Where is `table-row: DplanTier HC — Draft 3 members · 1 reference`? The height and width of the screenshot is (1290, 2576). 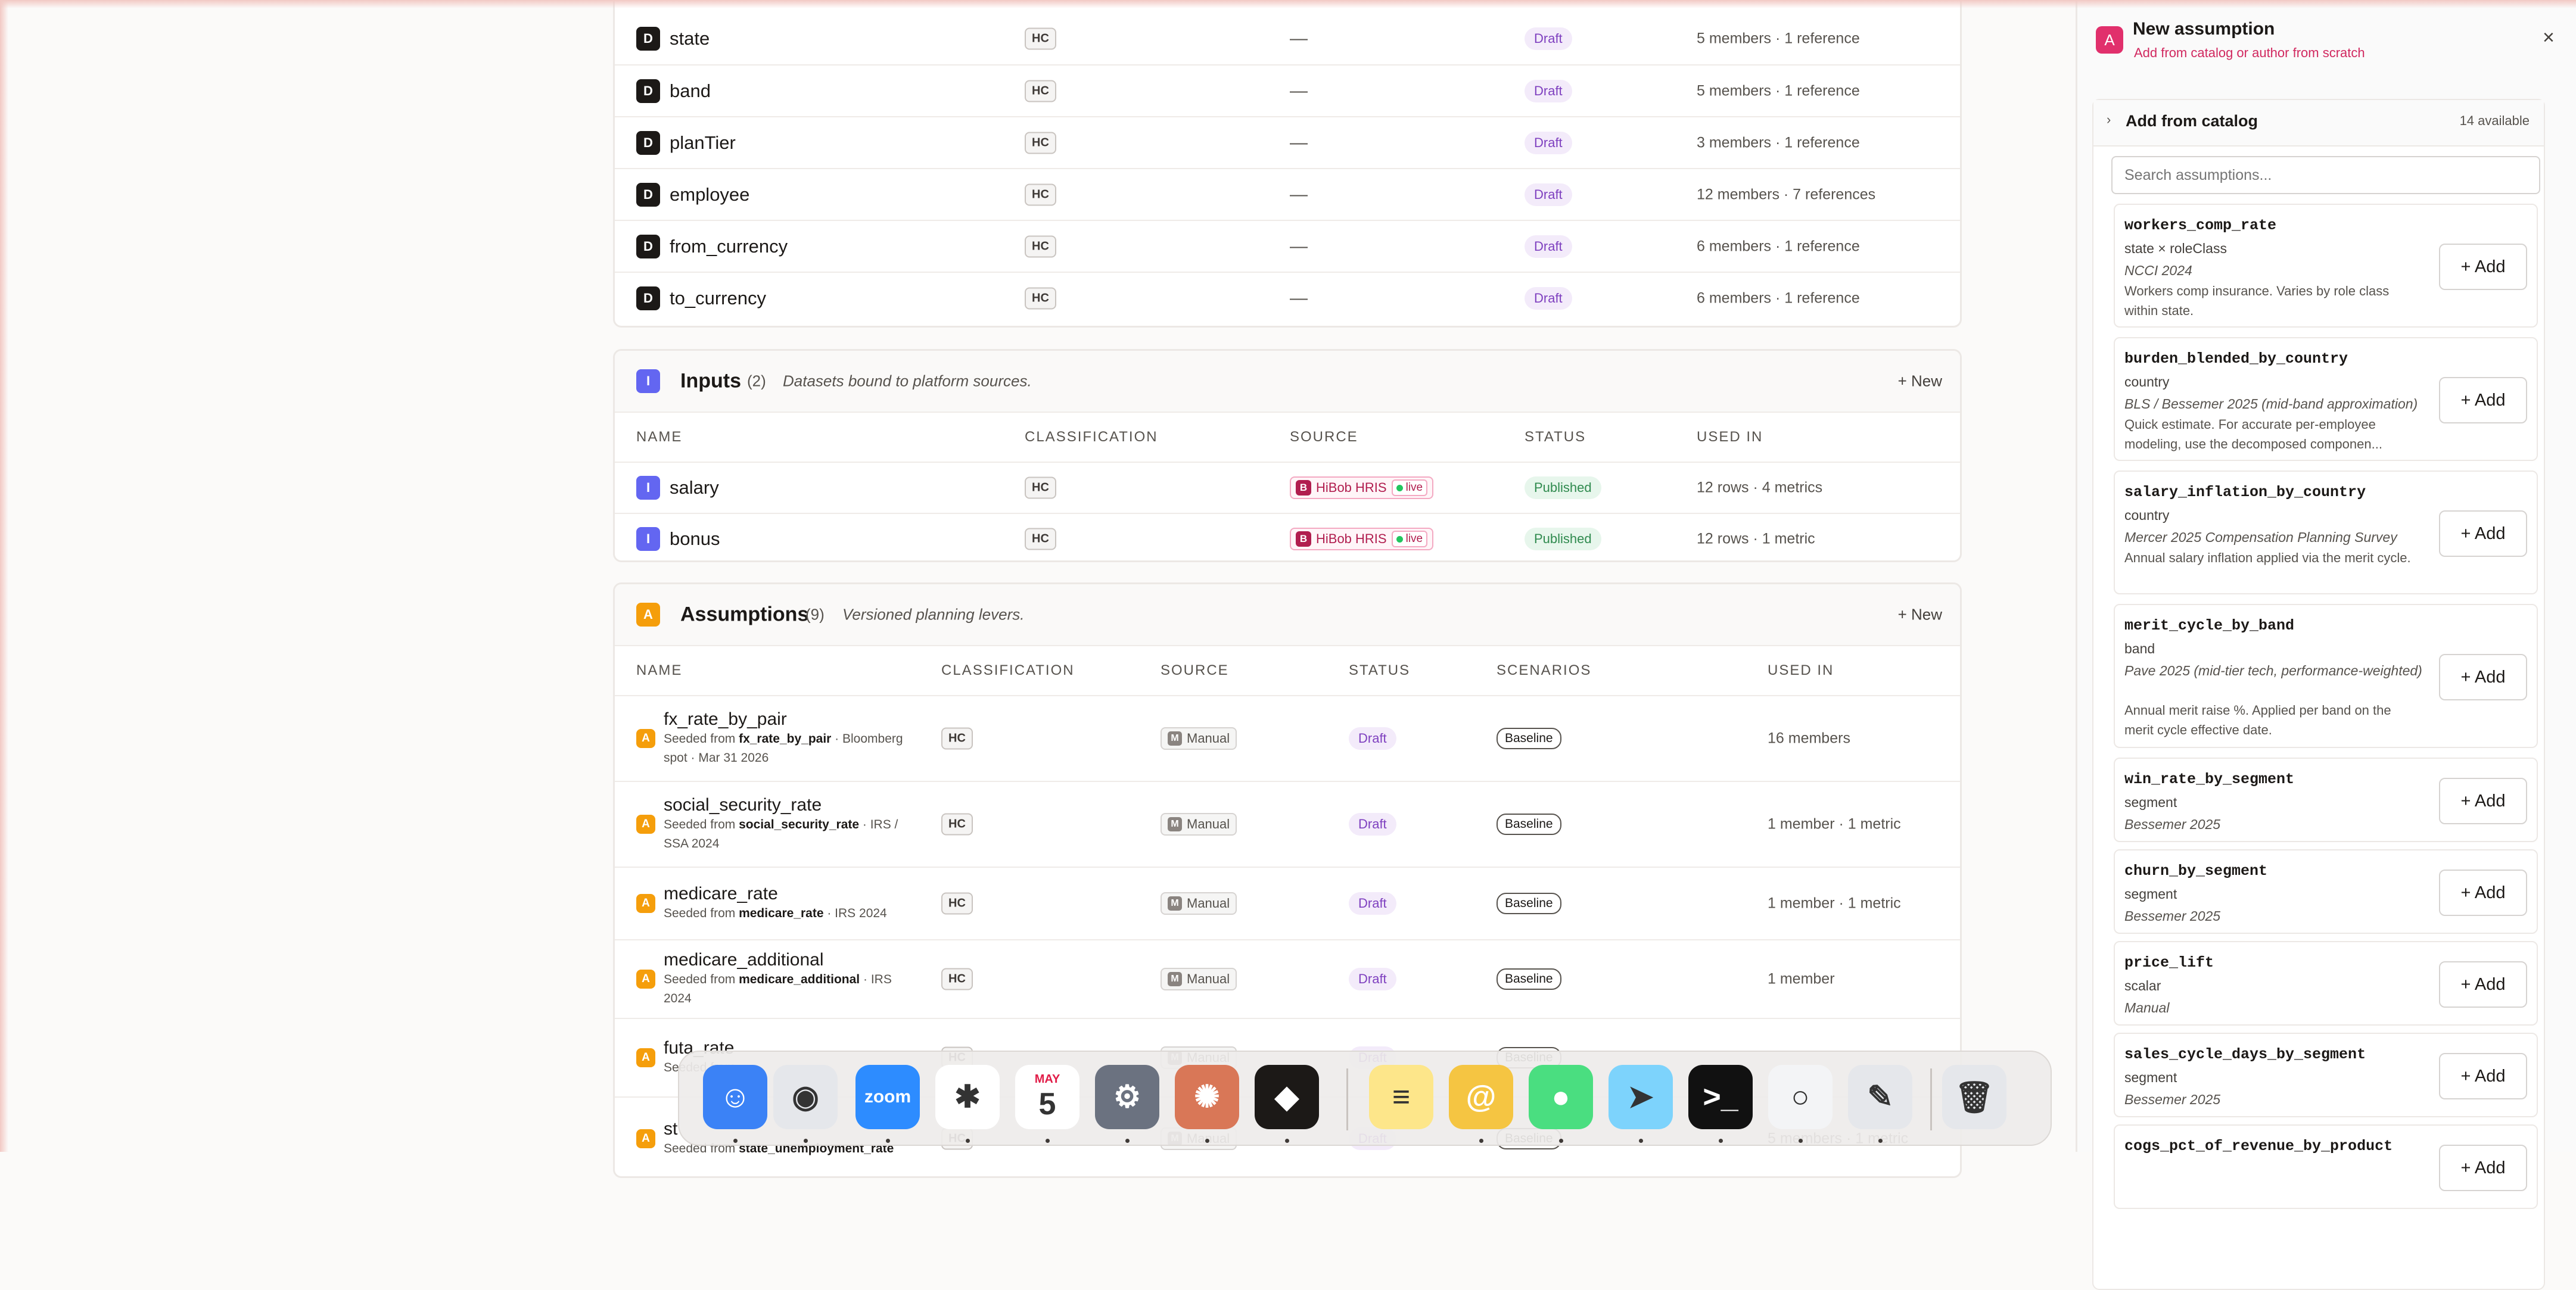
table-row: DplanTier HC — Draft 3 members · 1 reference is located at coordinates (1287, 142).